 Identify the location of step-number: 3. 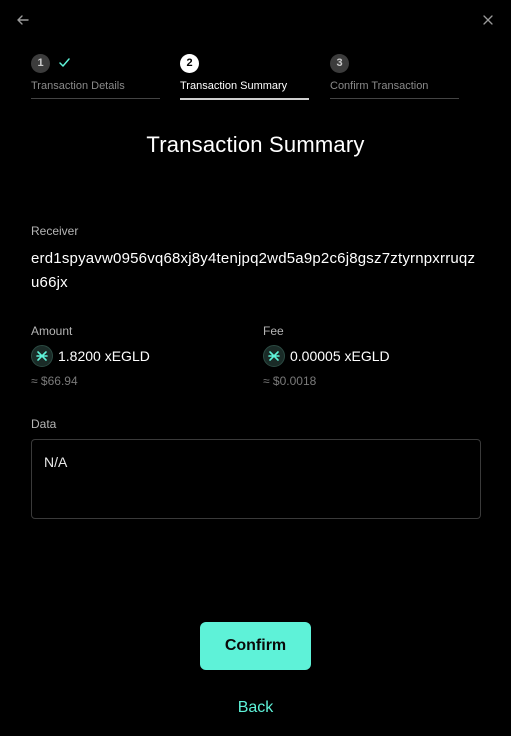
(339, 63).